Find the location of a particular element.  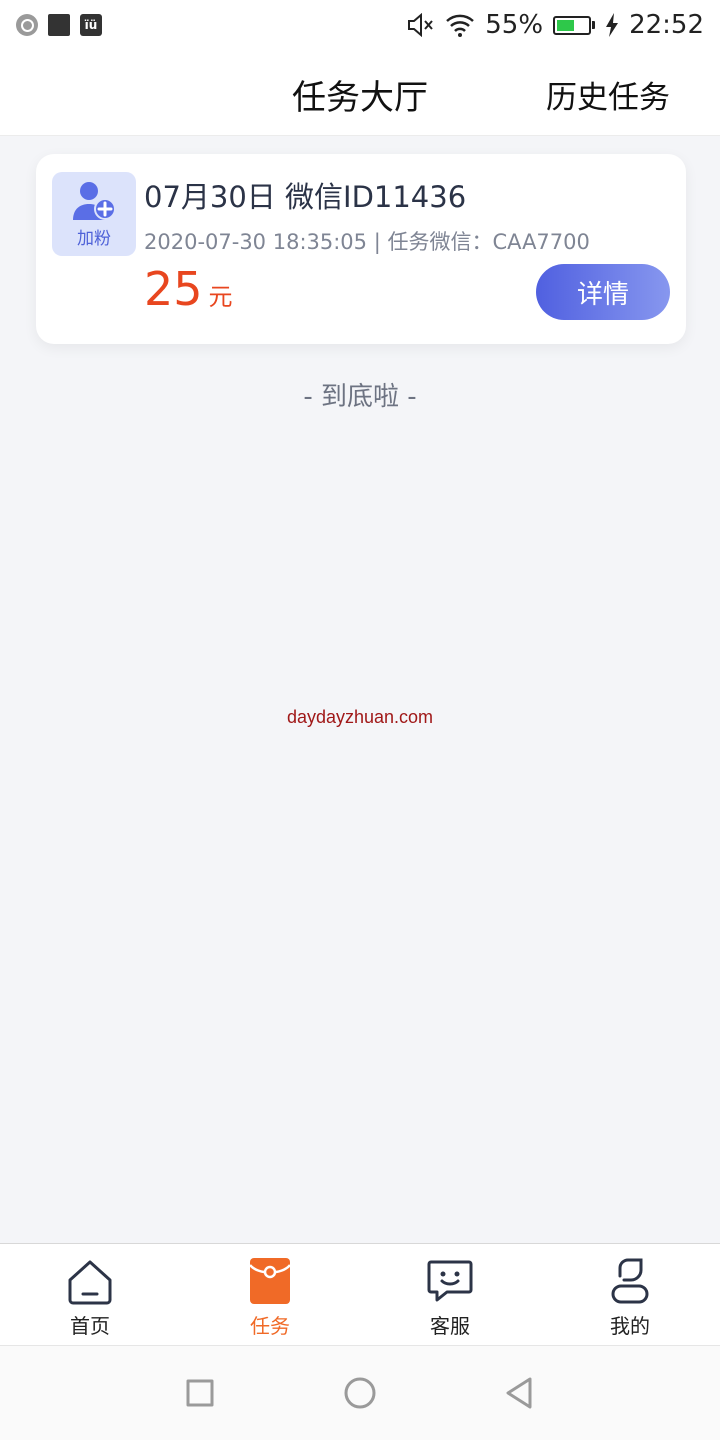

home-circle-icon is located at coordinates (360, 1393).